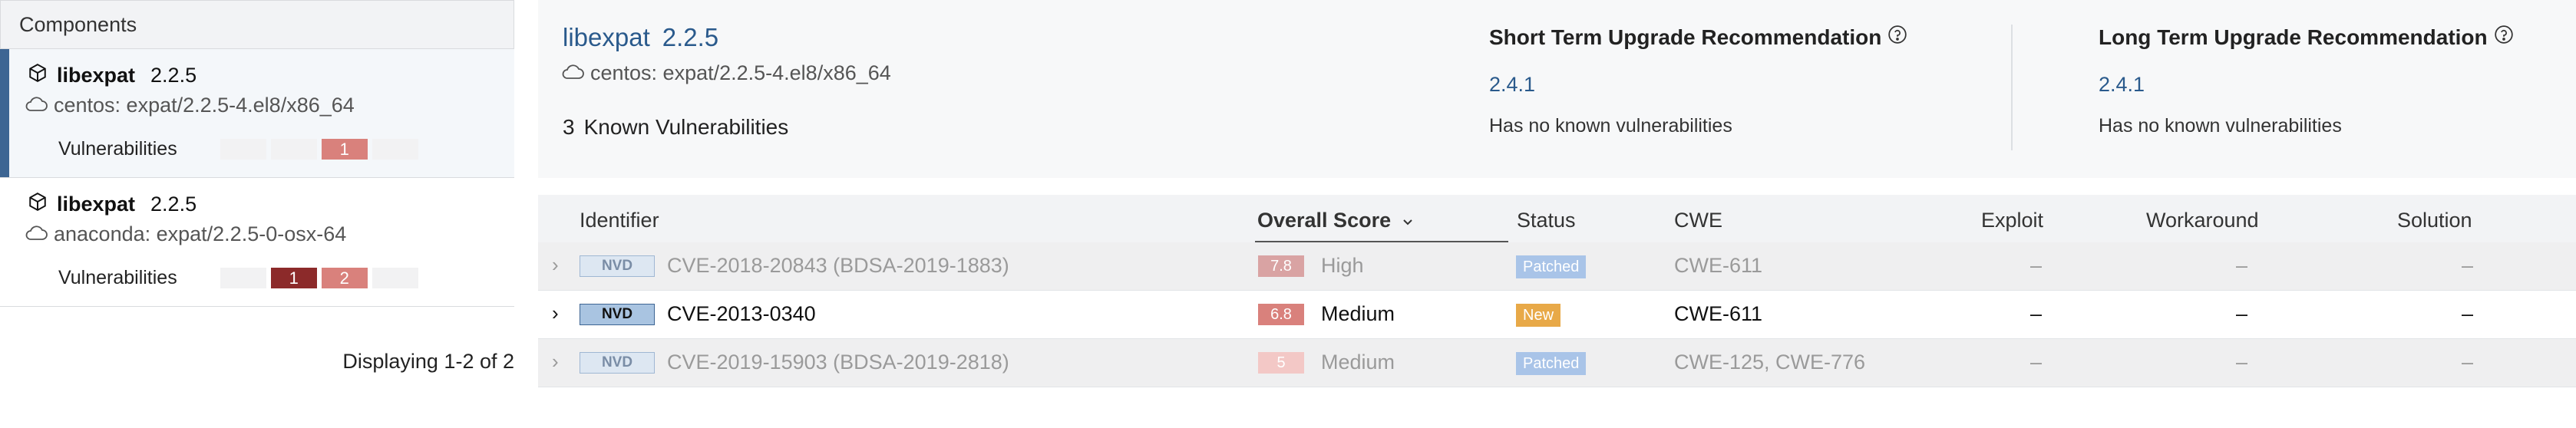  What do you see at coordinates (686, 127) in the screenshot?
I see `known-vulnerabilities-label: Known Vulnerabilities` at bounding box center [686, 127].